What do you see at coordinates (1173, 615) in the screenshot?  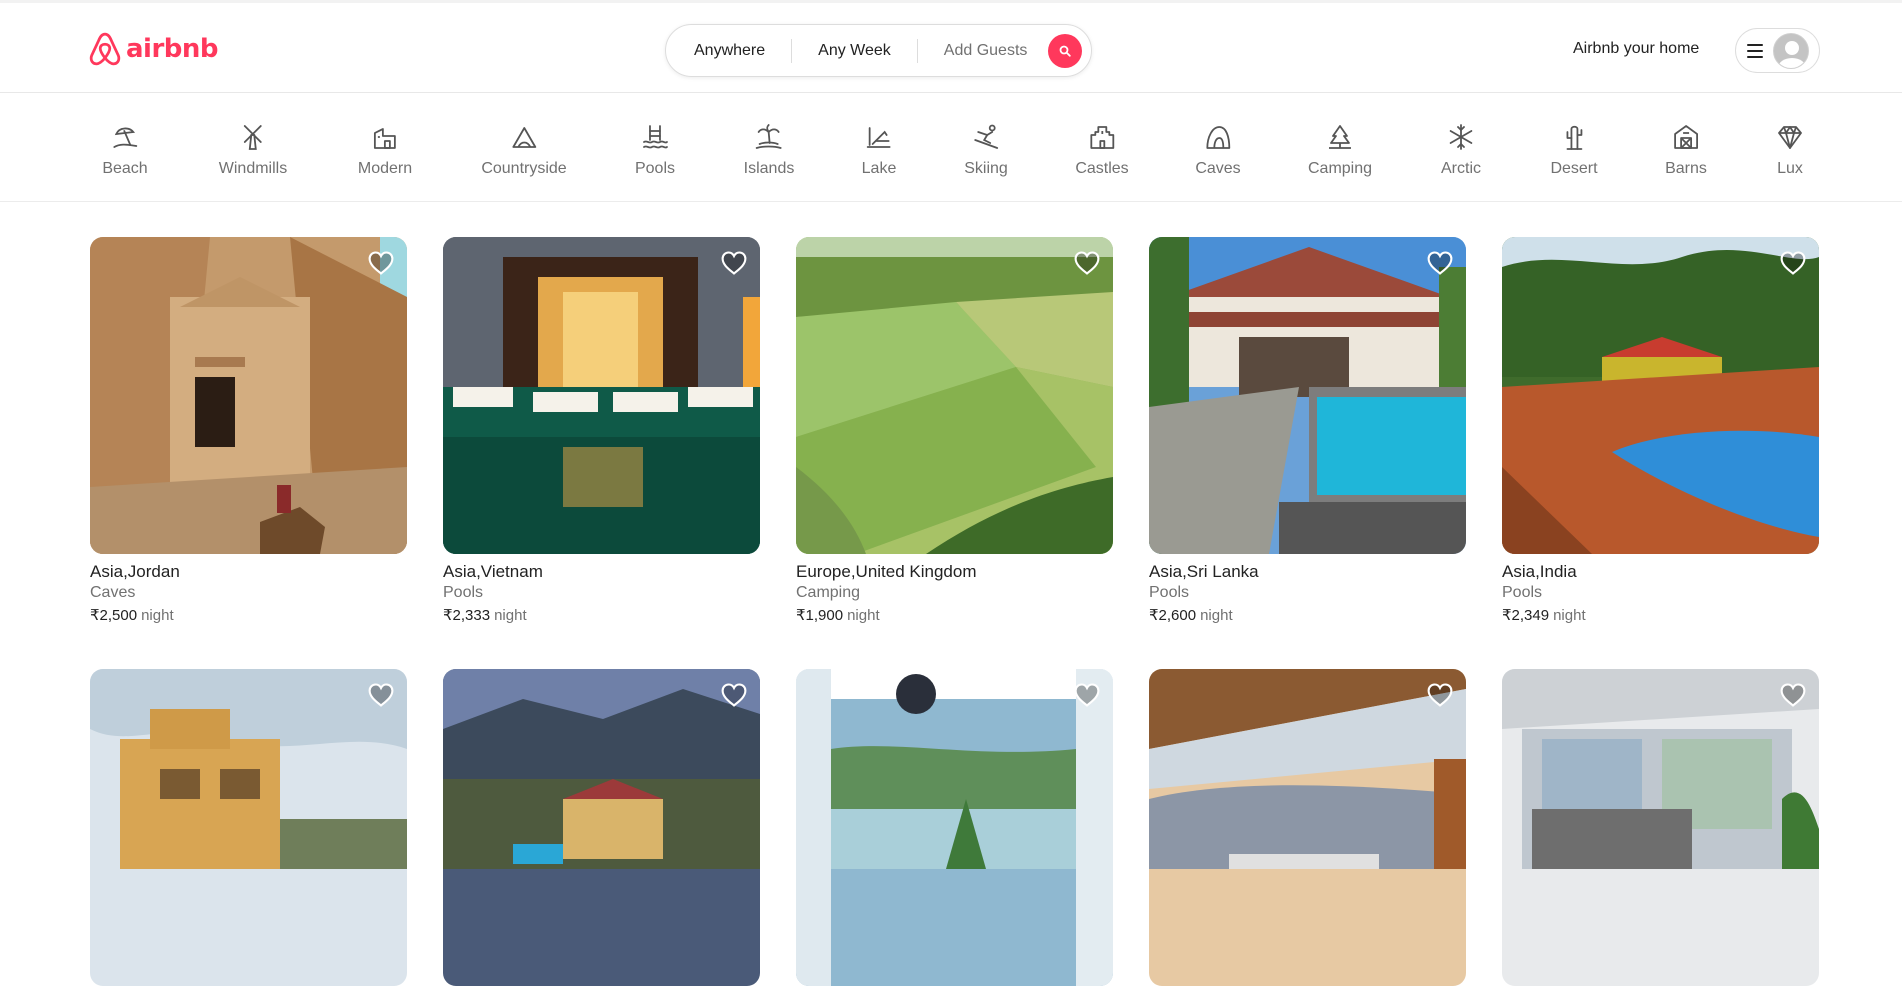 I see `price-amount: ₹2,600` at bounding box center [1173, 615].